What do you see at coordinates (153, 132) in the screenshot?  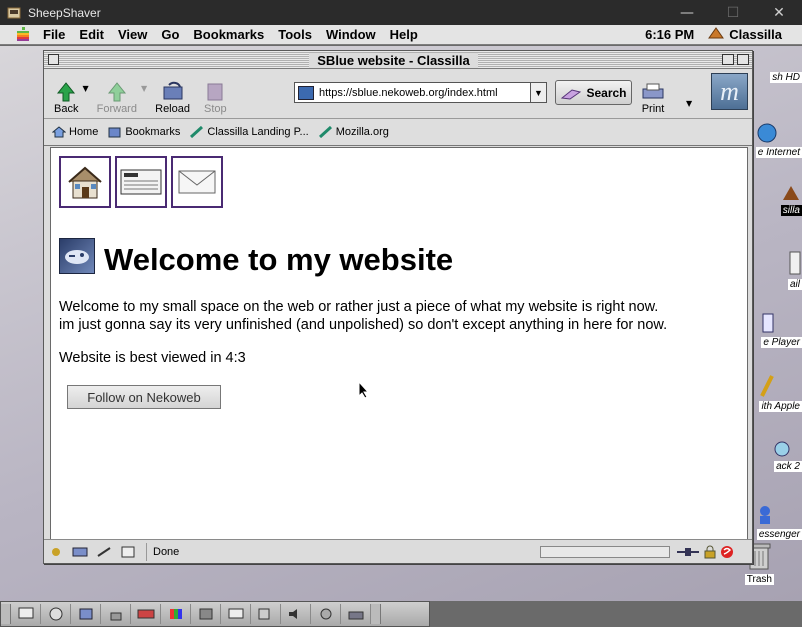 I see `bookmark-bookmarks-label: Bookmarks` at bounding box center [153, 132].